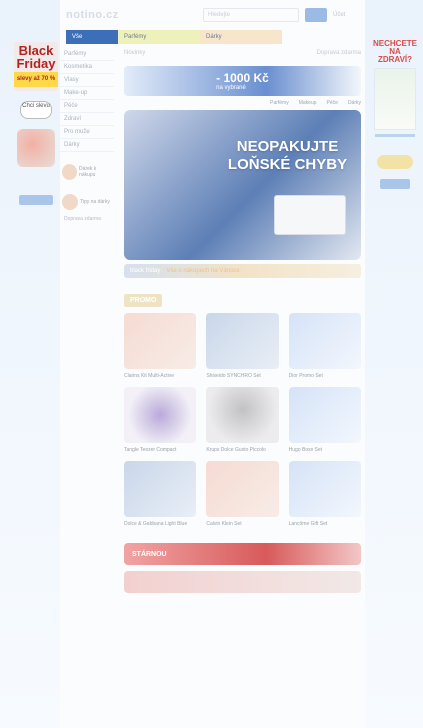 The width and height of the screenshot is (423, 728). Describe the element at coordinates (145, 271) in the screenshot. I see `ribbon-label: black friday` at that location.